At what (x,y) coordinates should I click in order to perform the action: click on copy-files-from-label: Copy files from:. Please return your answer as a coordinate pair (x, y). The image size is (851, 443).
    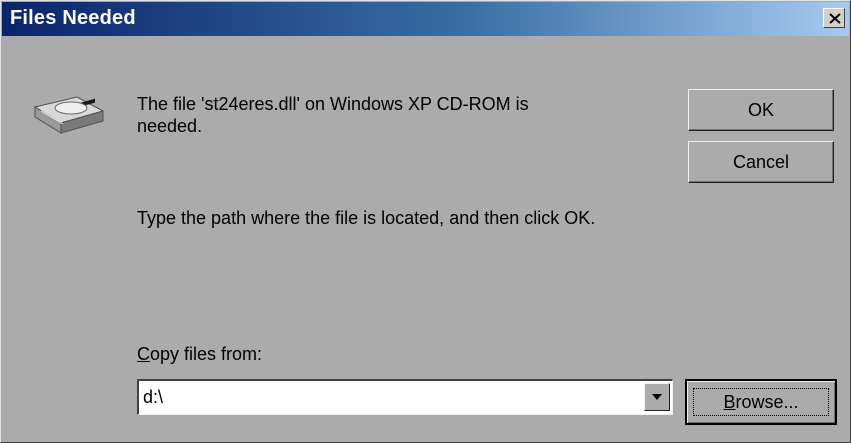
    Looking at the image, I should click on (199, 354).